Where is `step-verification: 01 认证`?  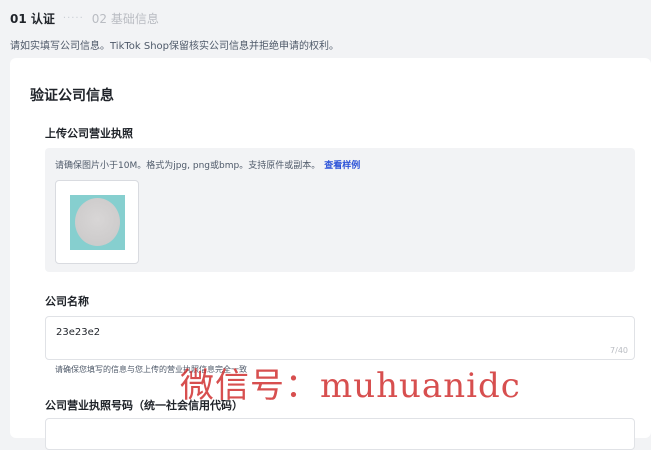 step-verification: 01 认证 is located at coordinates (32, 18).